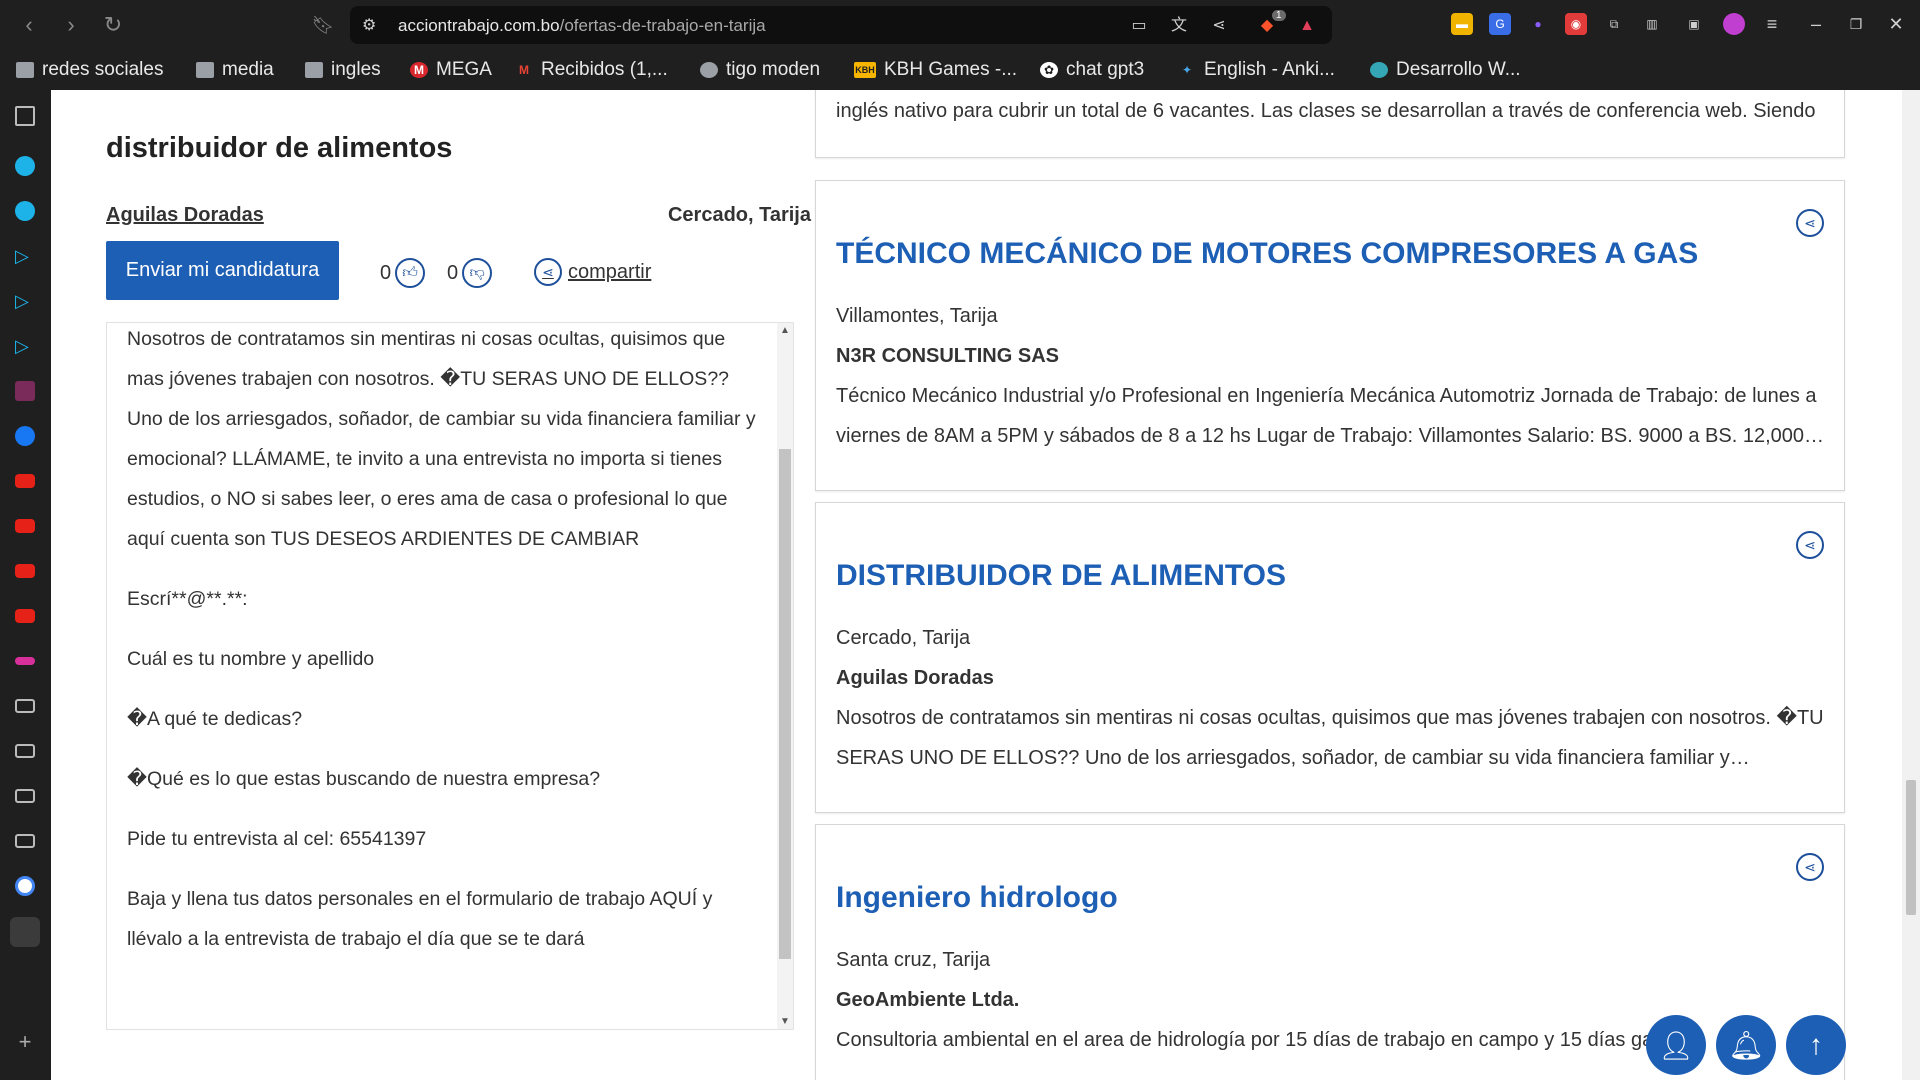 The height and width of the screenshot is (1080, 1920). Describe the element at coordinates (1856, 24) in the screenshot. I see `maximize-icon: ❐` at that location.